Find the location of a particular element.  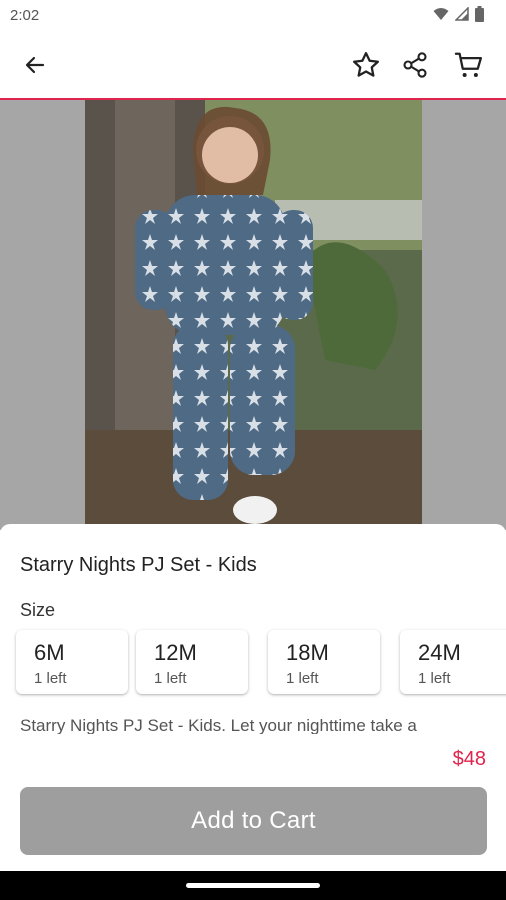

add-to-cart-button: Add to Cart is located at coordinates (253, 821).